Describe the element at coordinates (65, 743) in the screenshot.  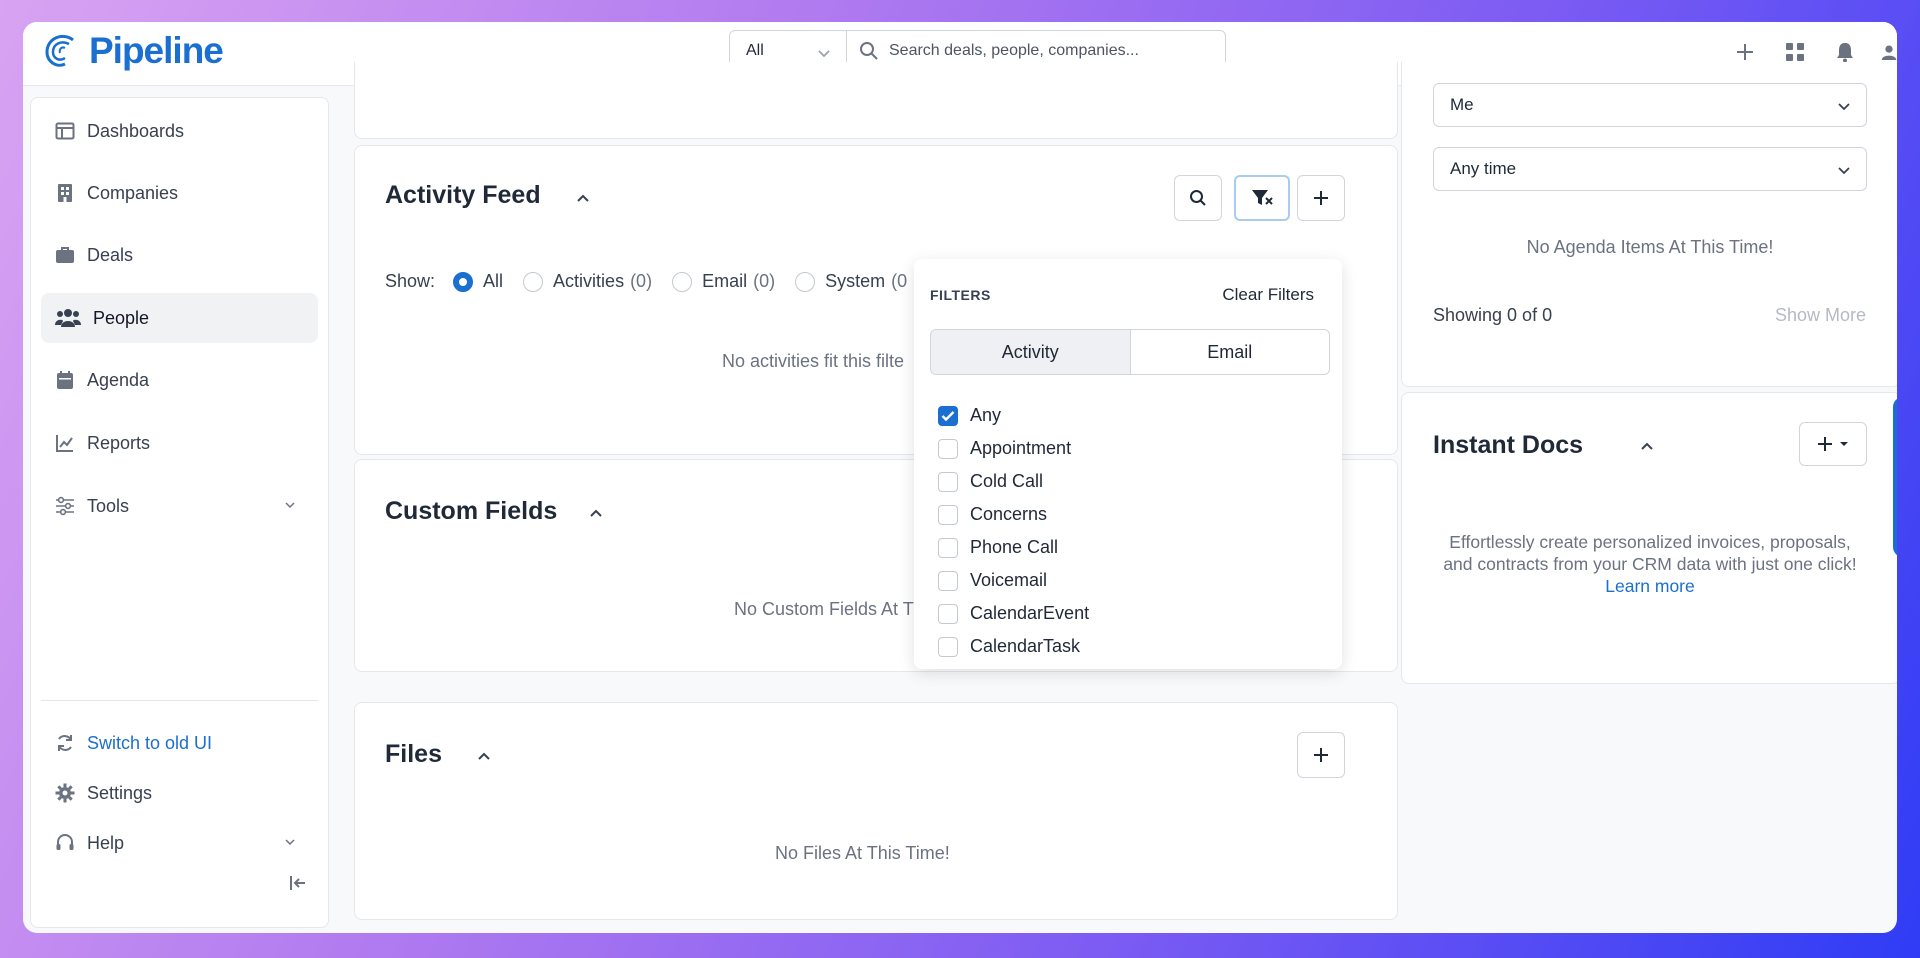
I see `refresh-icon` at that location.